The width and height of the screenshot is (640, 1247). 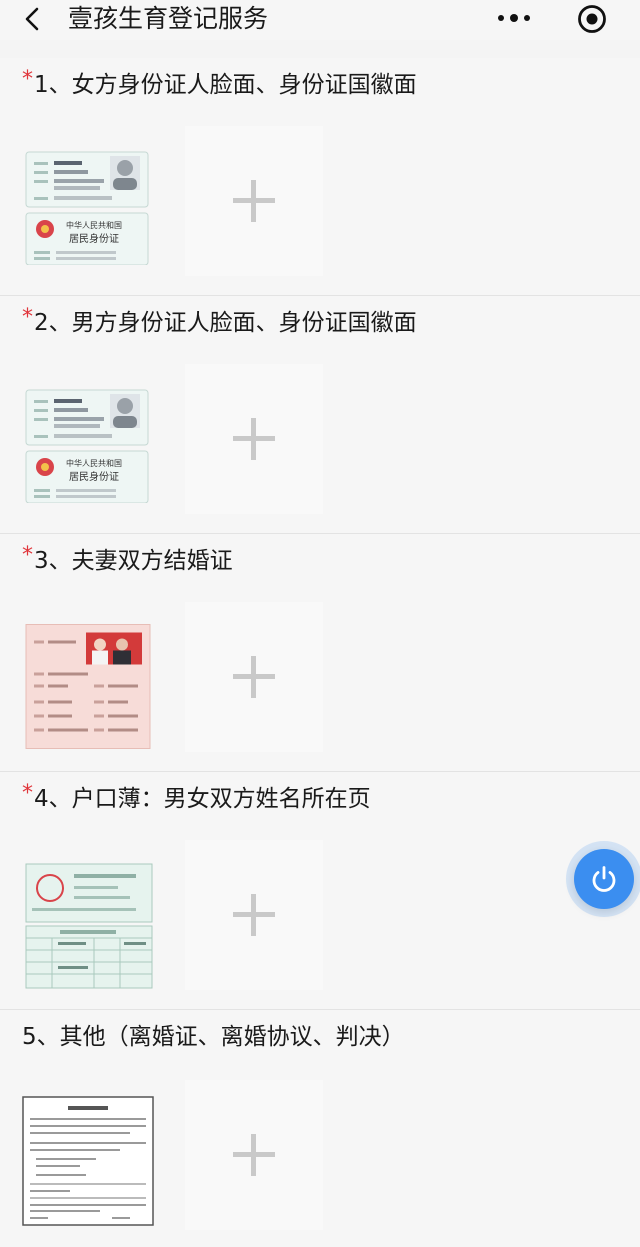 I want to click on section-title-text: 5、其他（离婚证、离婚协议、判决）, so click(x=213, y=1037).